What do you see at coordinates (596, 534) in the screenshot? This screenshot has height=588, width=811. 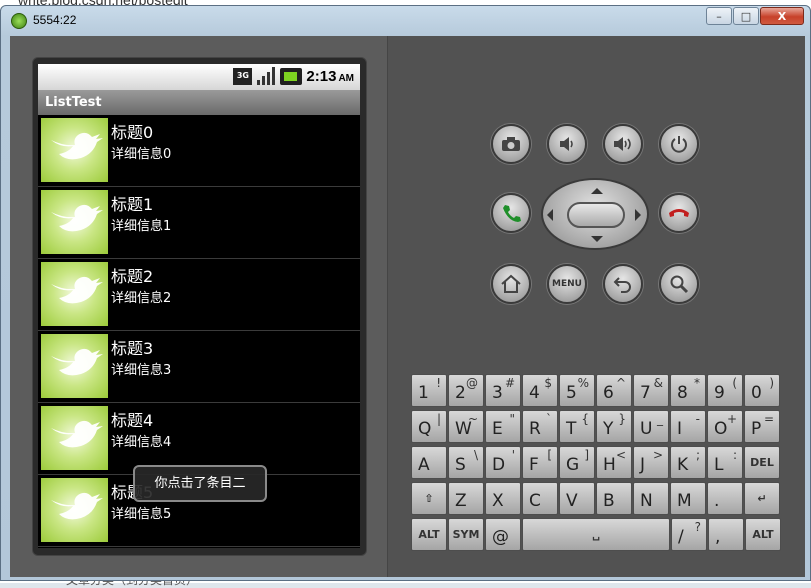 I see `space-key: ␣` at bounding box center [596, 534].